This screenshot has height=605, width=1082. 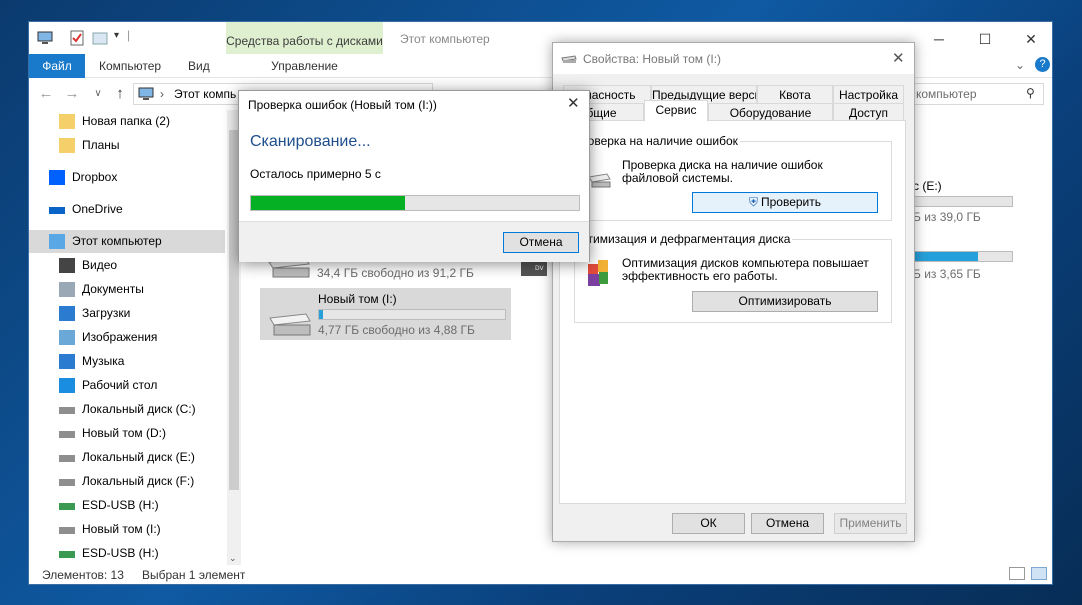 What do you see at coordinates (113, 289) in the screenshot?
I see `nav-item-label: Документы` at bounding box center [113, 289].